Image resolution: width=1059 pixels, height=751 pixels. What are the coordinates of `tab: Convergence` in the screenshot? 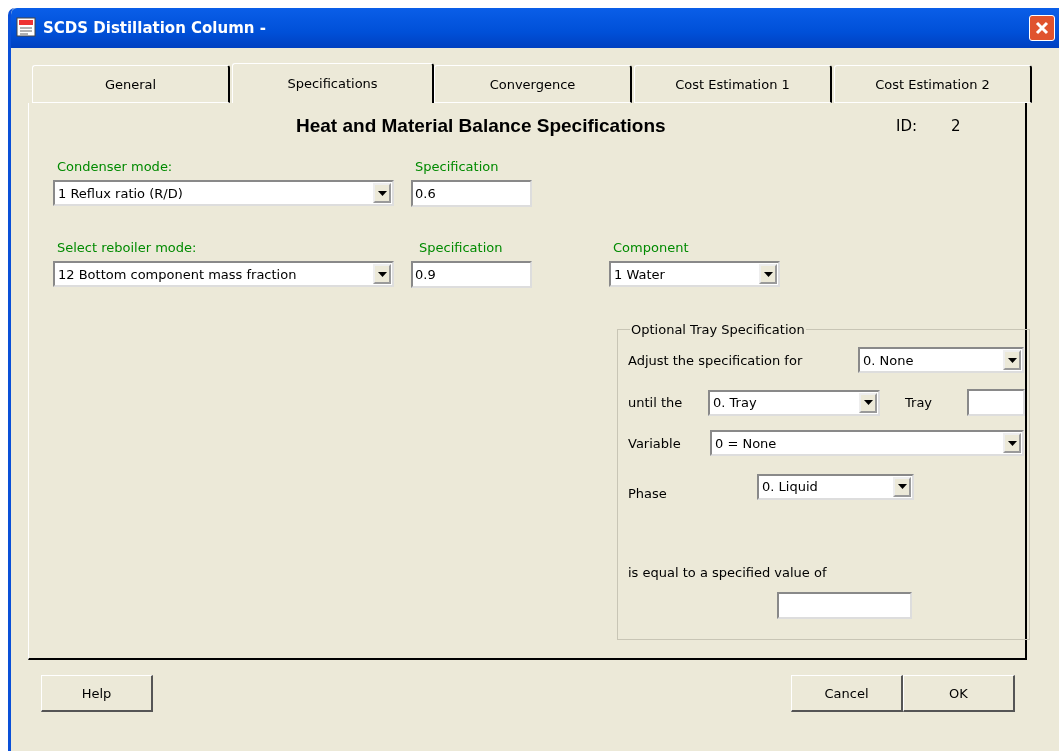 It's located at (533, 84).